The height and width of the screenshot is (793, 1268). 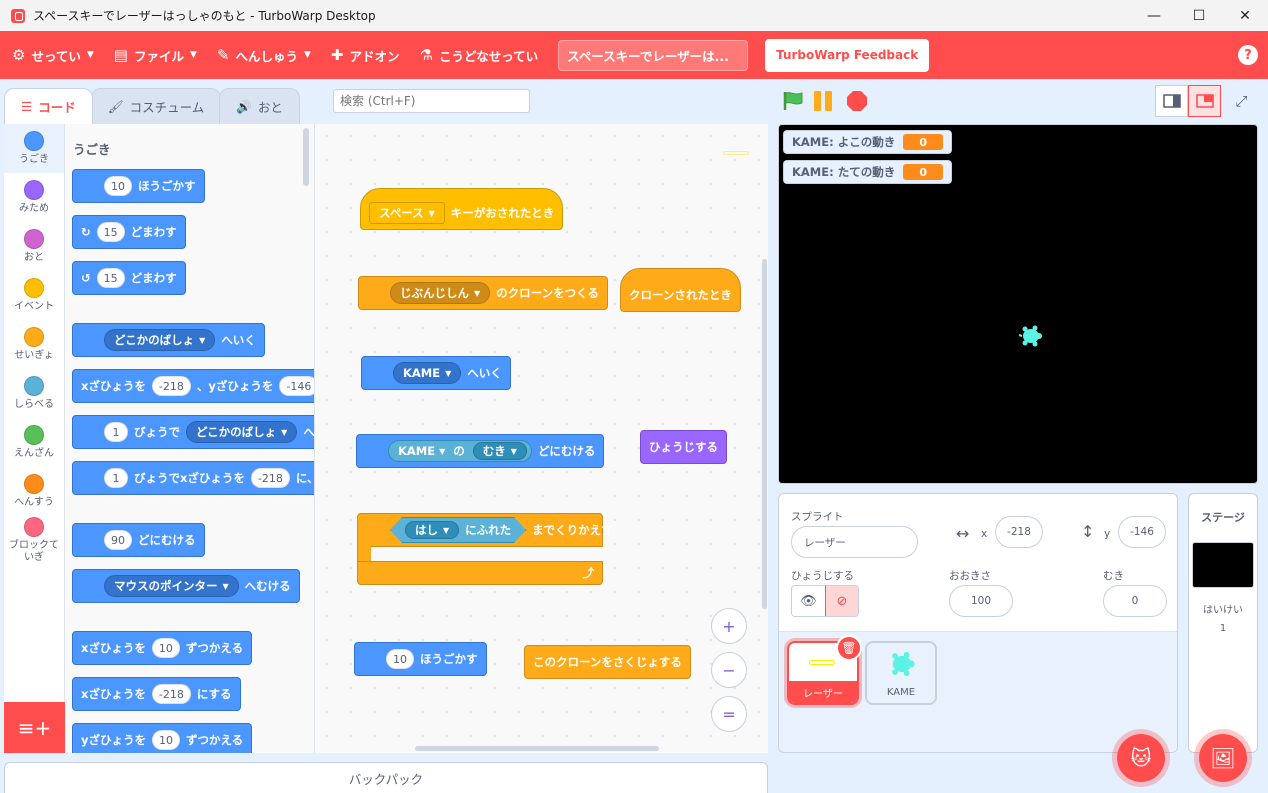 I want to click on show-sprite-button: 👁, so click(x=808, y=601).